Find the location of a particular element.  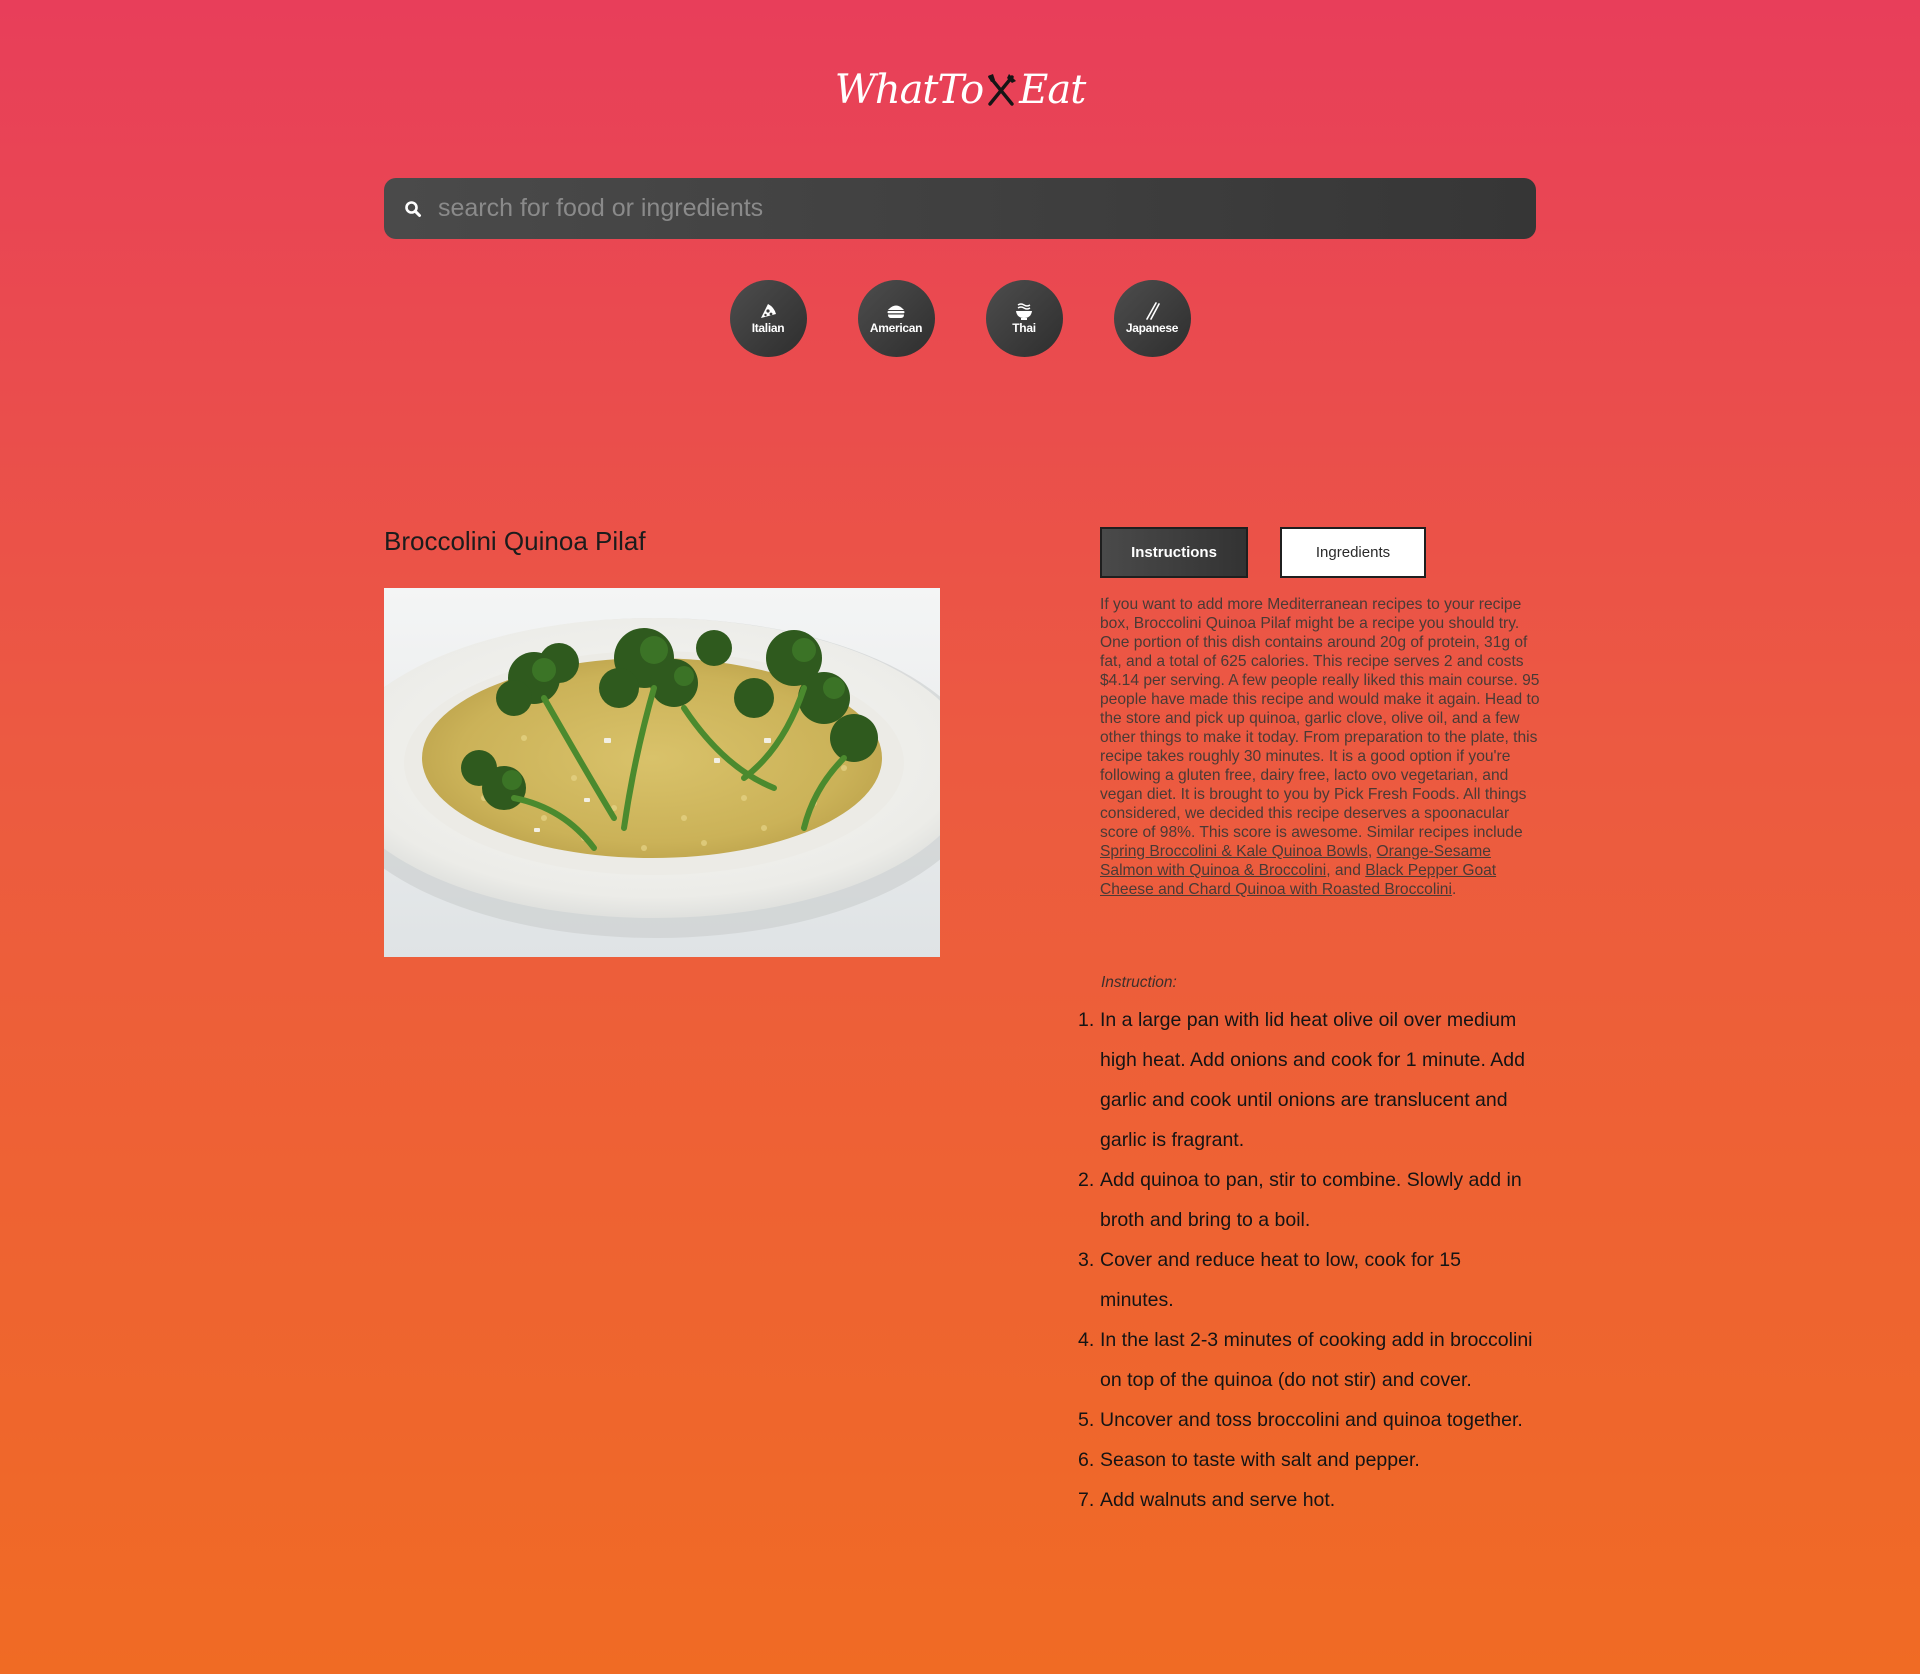

cuisine-label: American is located at coordinates (896, 328).